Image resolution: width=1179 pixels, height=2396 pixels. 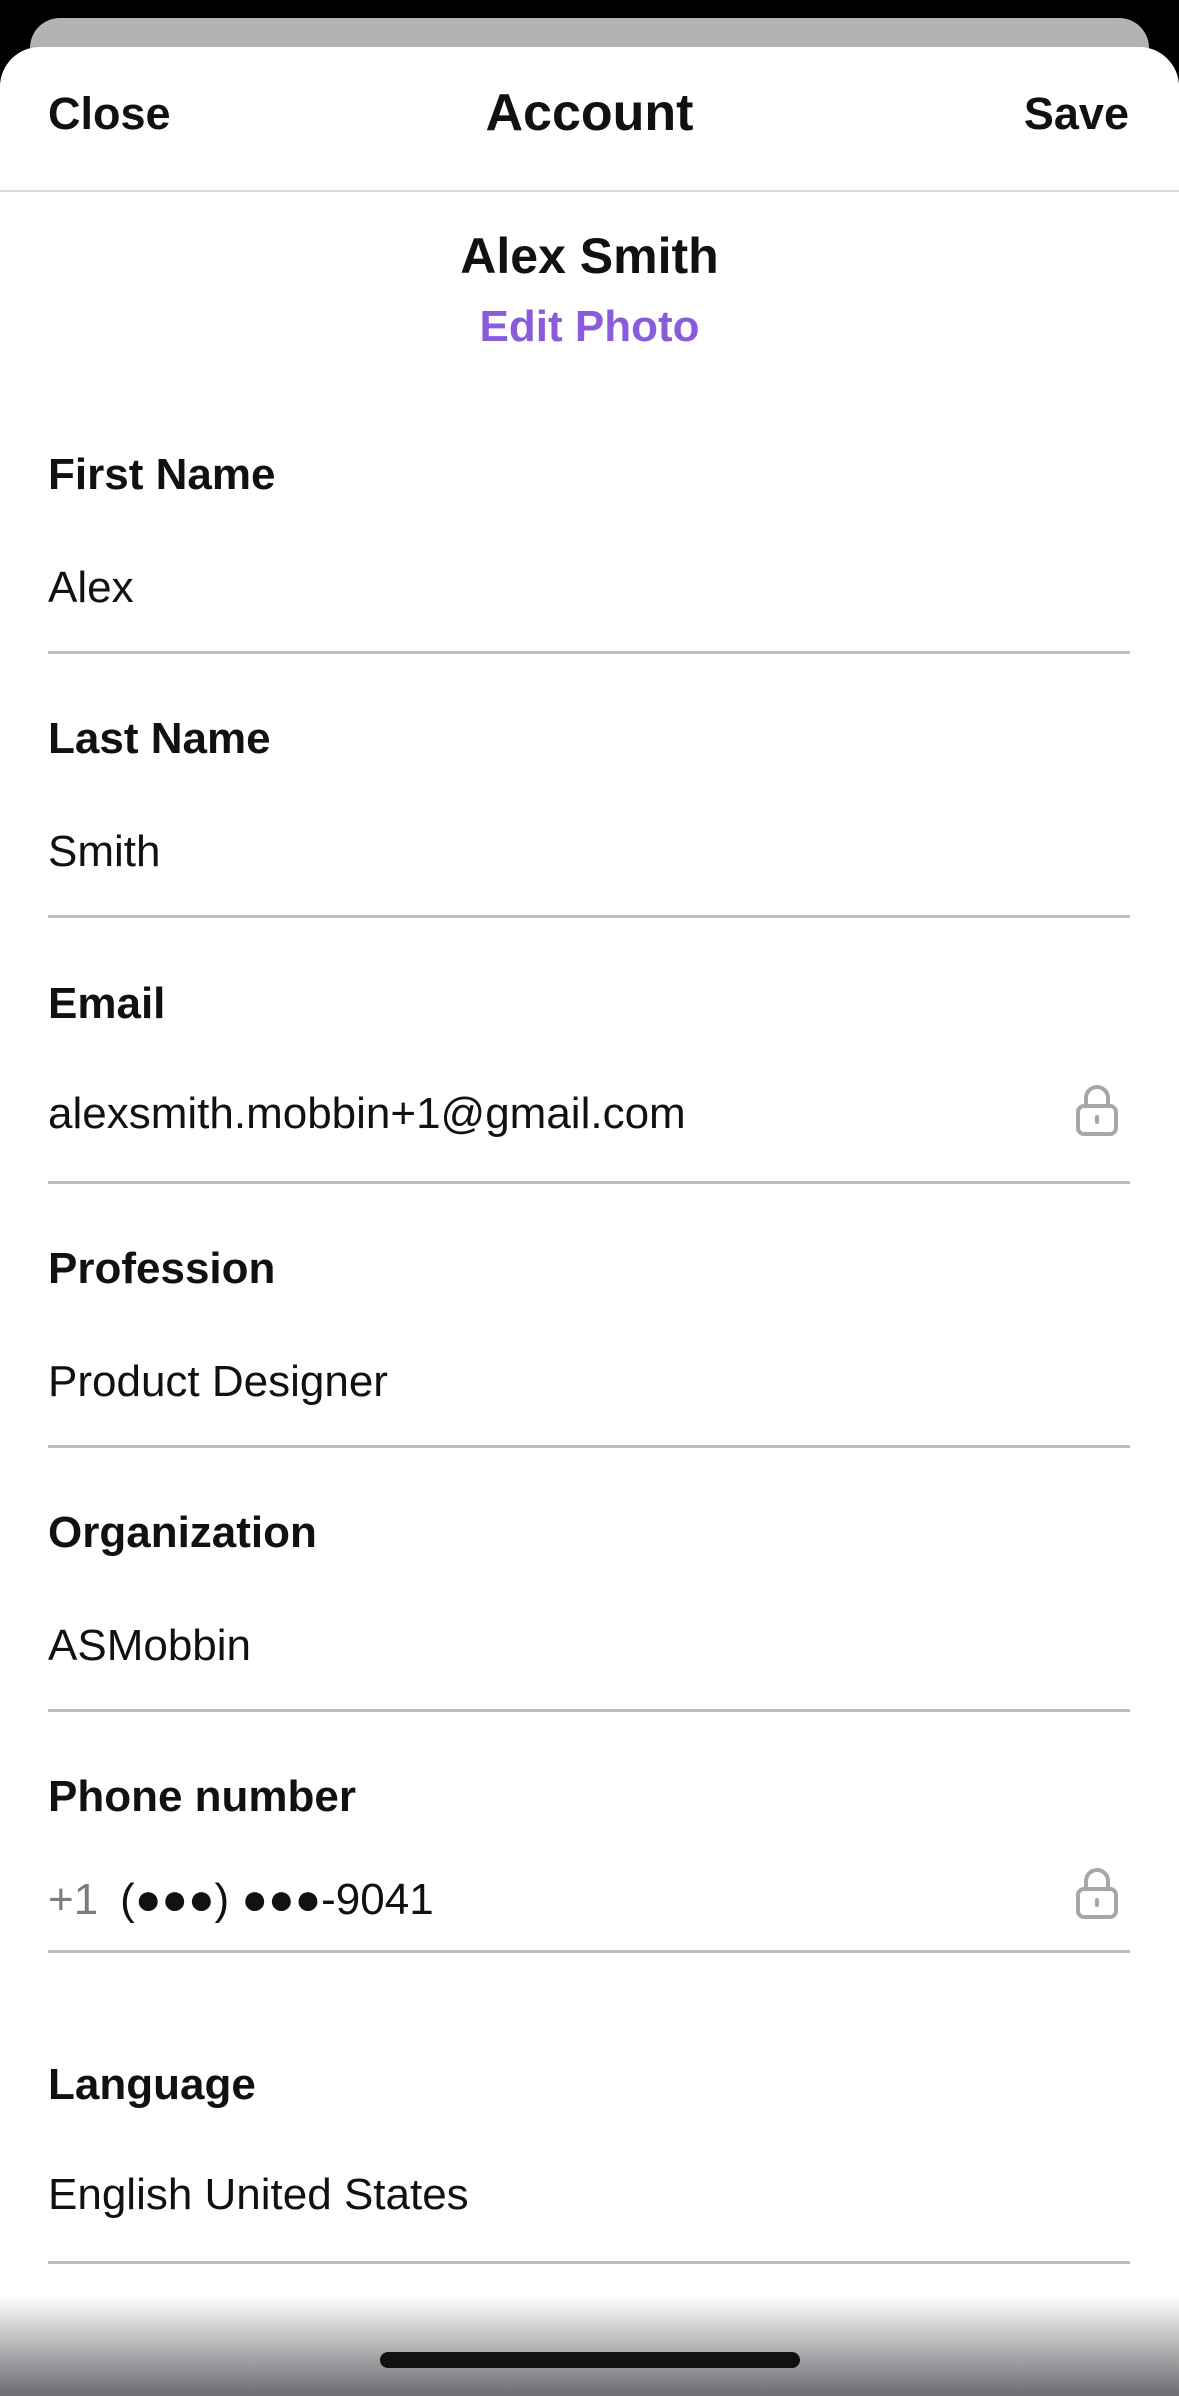 What do you see at coordinates (589, 2162) in the screenshot?
I see `language-field: Language English United States` at bounding box center [589, 2162].